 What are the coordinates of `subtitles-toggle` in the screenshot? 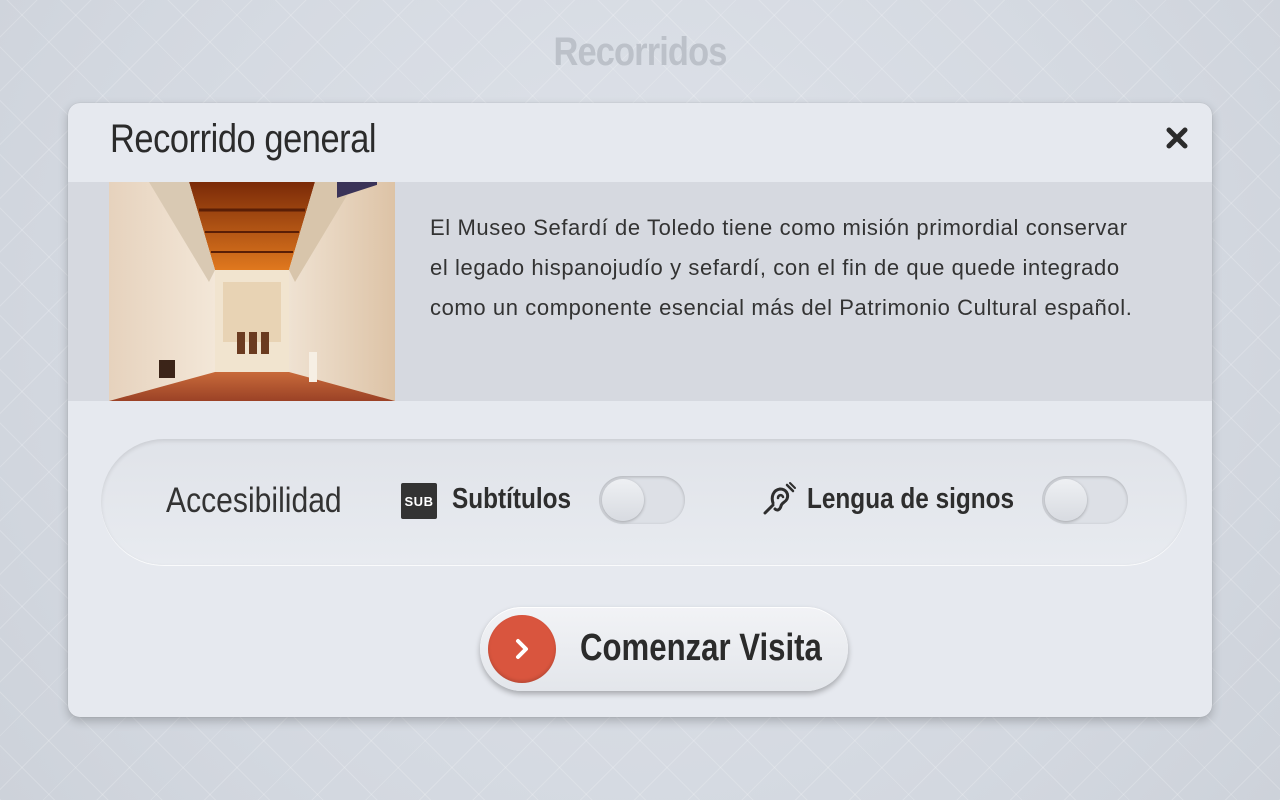 It's located at (642, 500).